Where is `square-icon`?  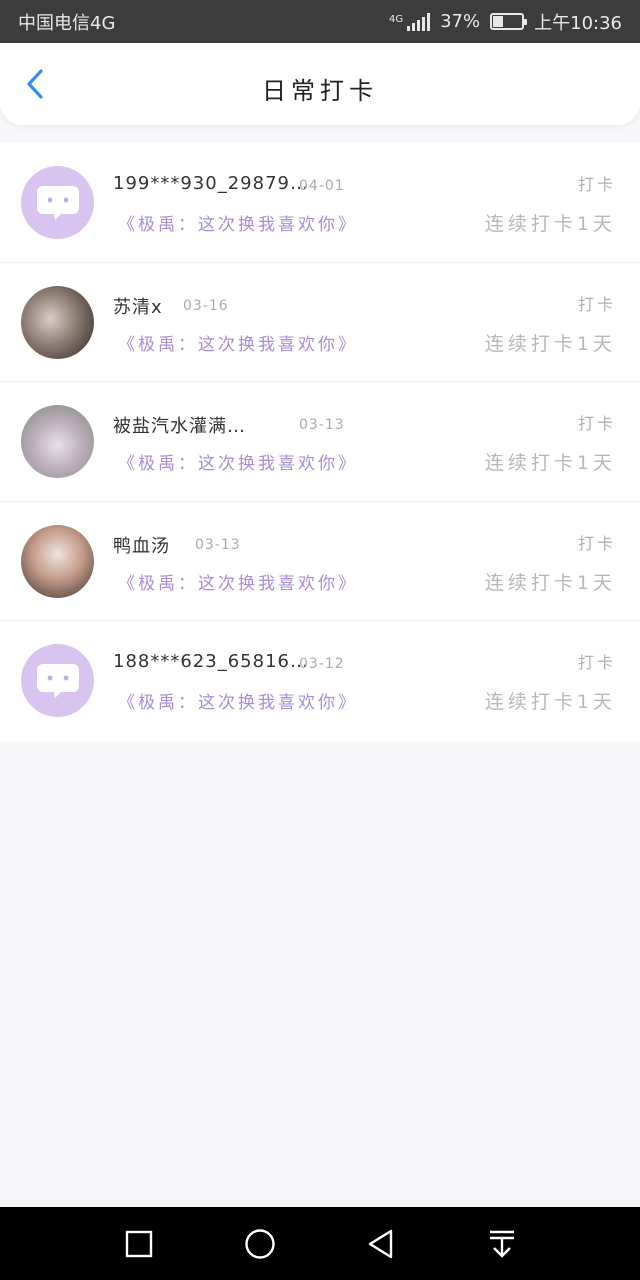 square-icon is located at coordinates (138, 1243).